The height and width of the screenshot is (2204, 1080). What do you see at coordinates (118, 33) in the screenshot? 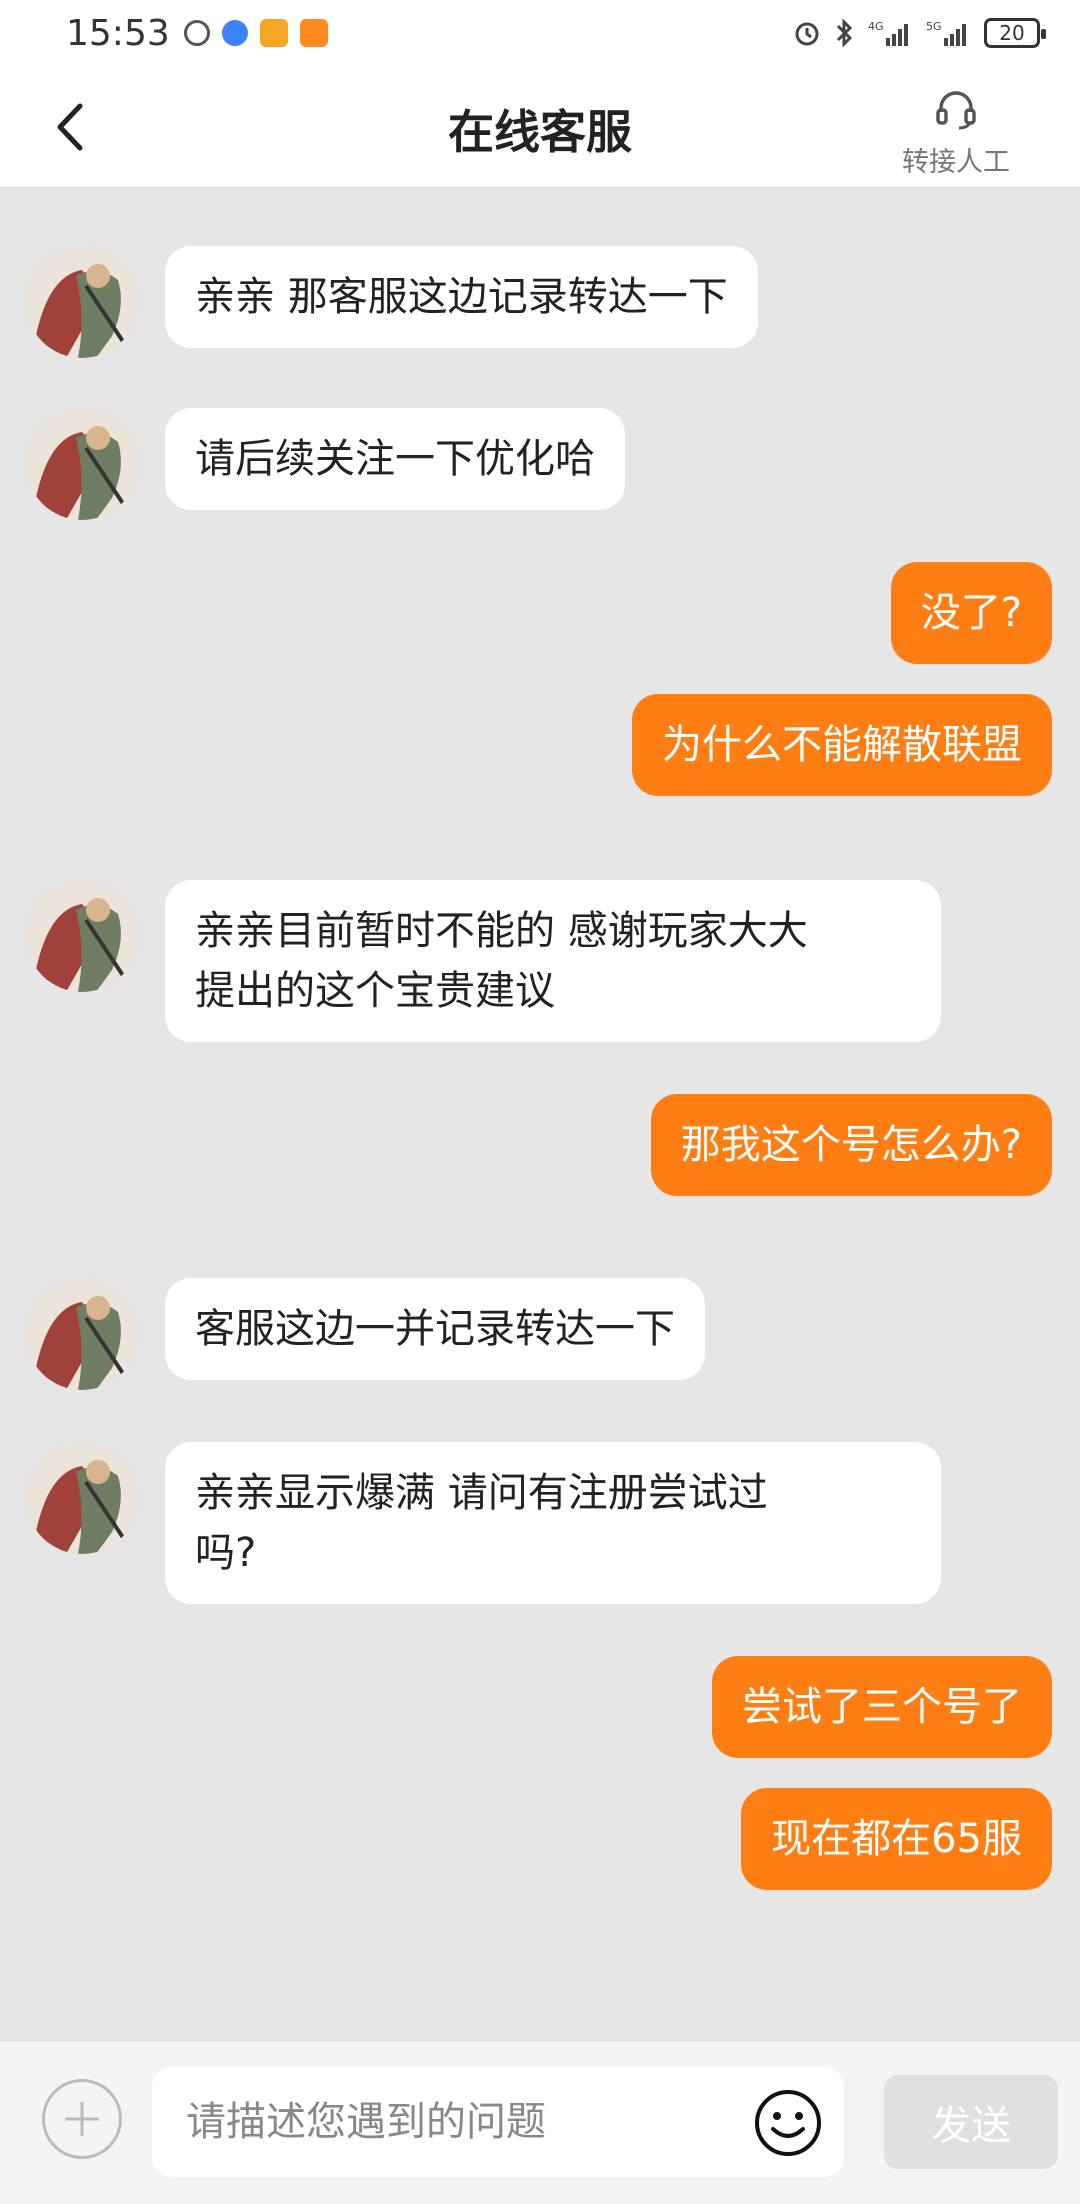
I see `status-time: 15:53` at bounding box center [118, 33].